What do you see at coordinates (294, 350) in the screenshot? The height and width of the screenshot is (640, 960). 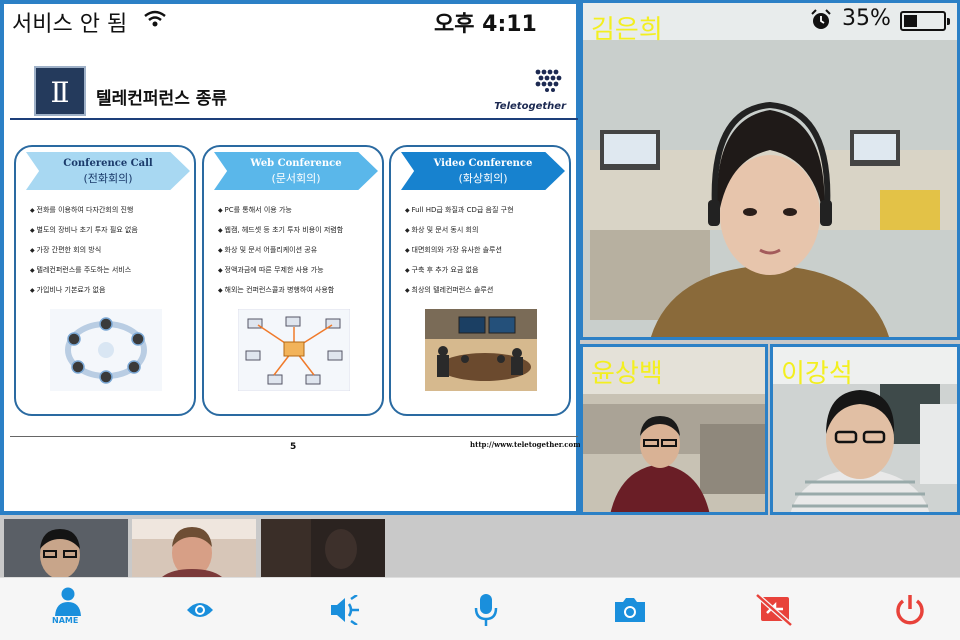 I see `web-conference-illustration` at bounding box center [294, 350].